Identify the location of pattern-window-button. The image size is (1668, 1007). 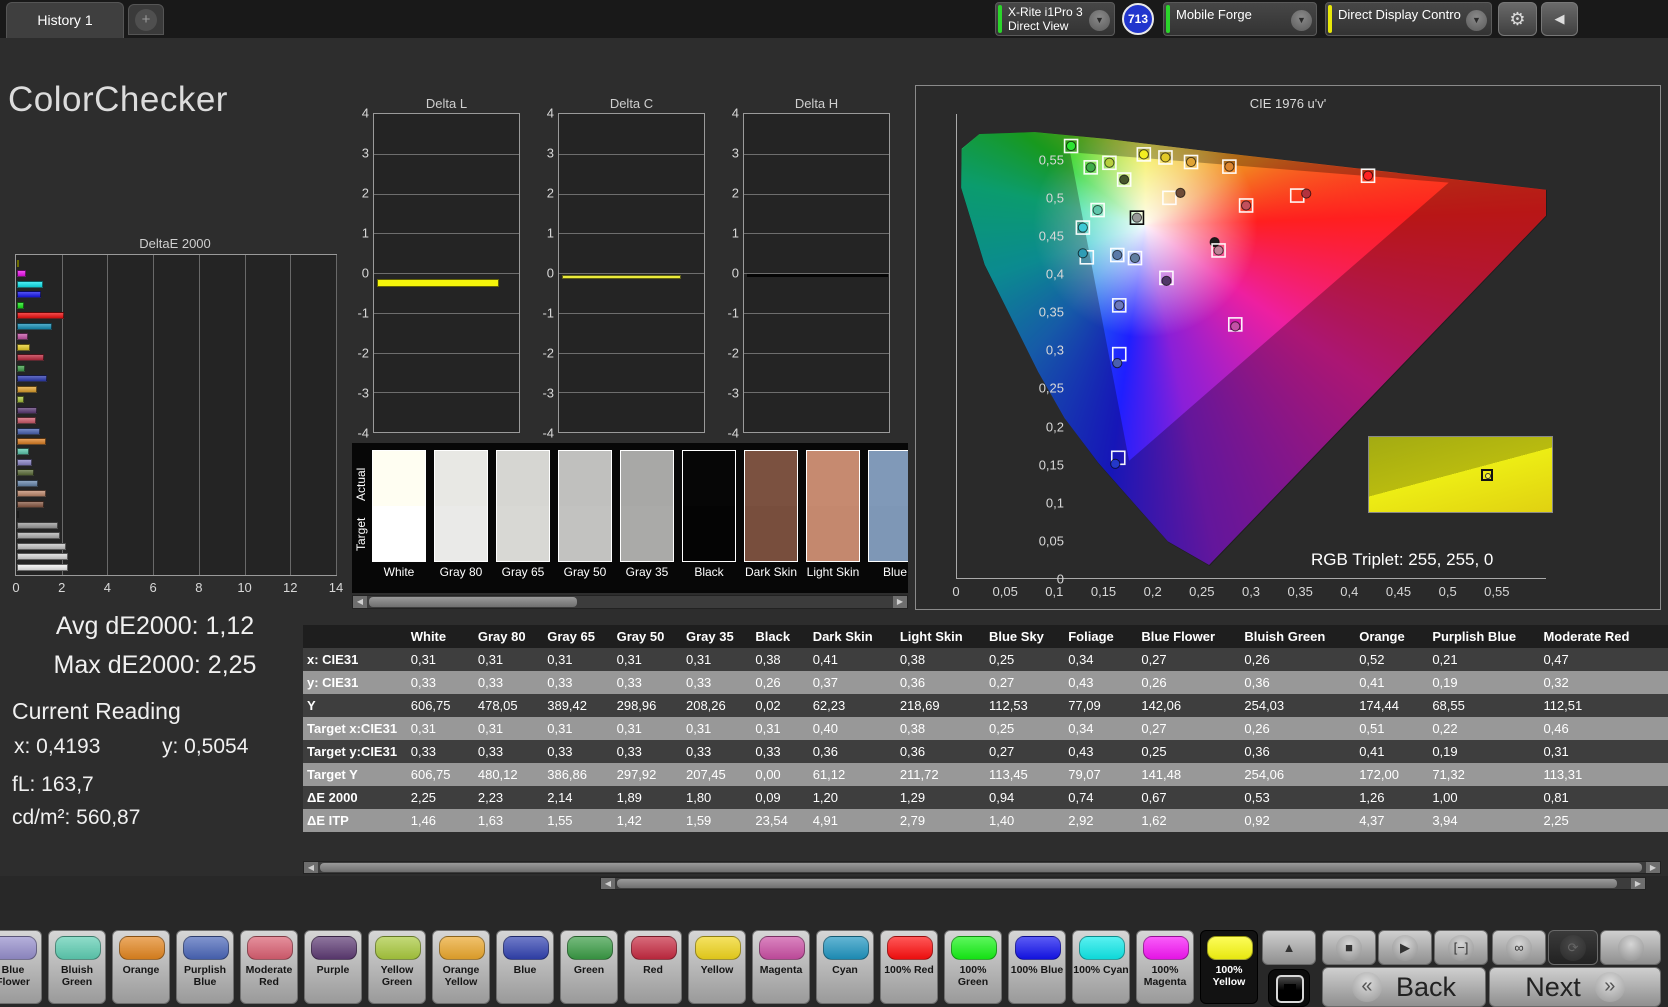
(1289, 988).